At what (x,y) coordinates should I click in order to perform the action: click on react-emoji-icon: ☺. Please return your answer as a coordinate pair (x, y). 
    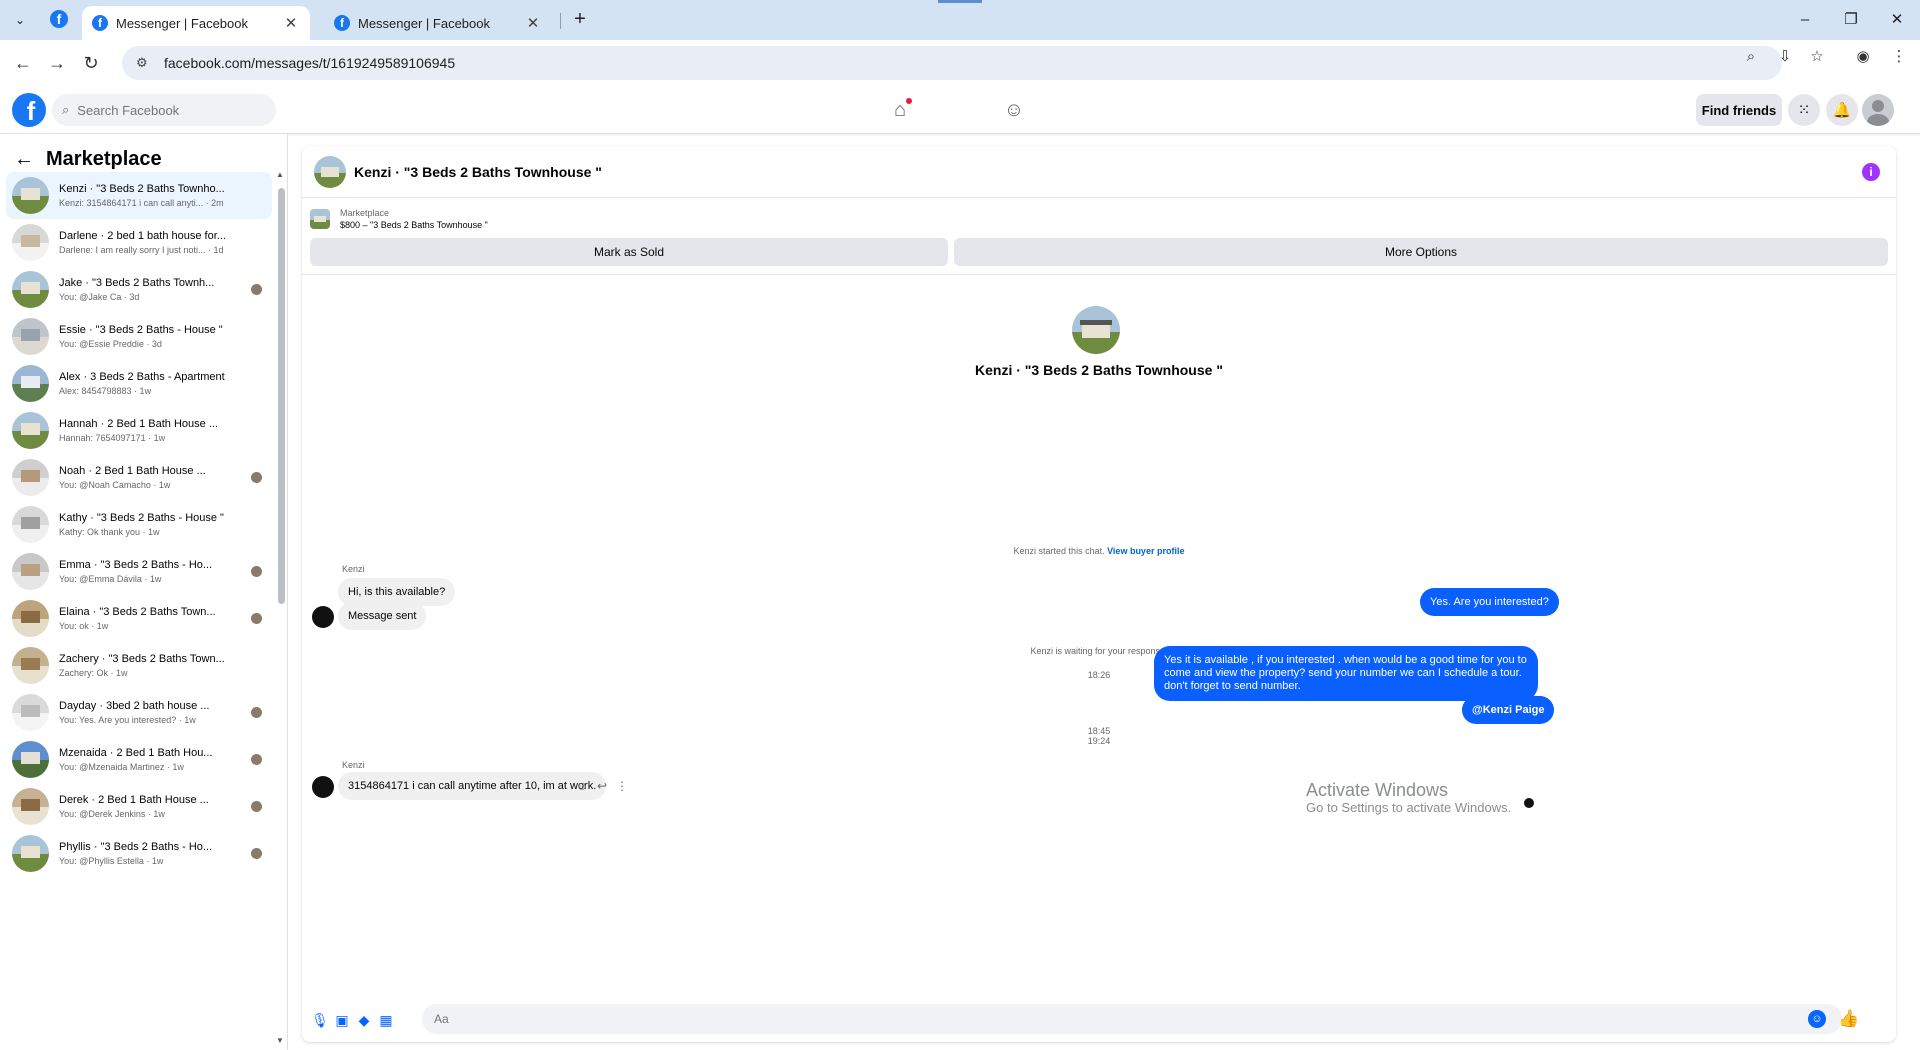
    Looking at the image, I should click on (582, 786).